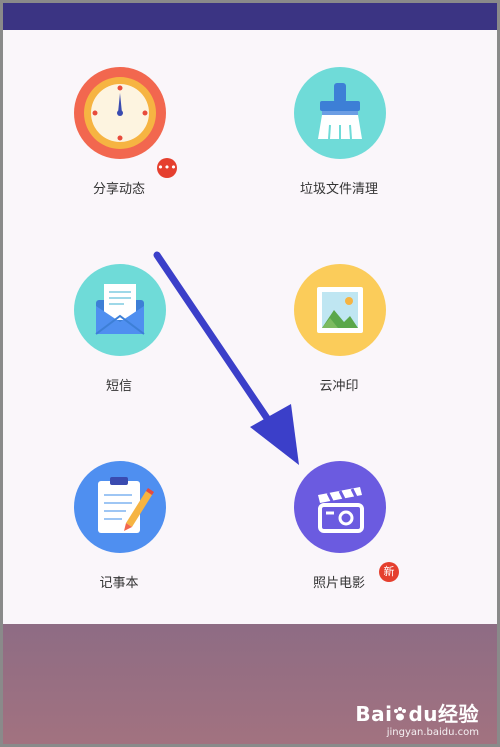 The height and width of the screenshot is (747, 500). I want to click on watermark-brand: Bai, so click(374, 714).